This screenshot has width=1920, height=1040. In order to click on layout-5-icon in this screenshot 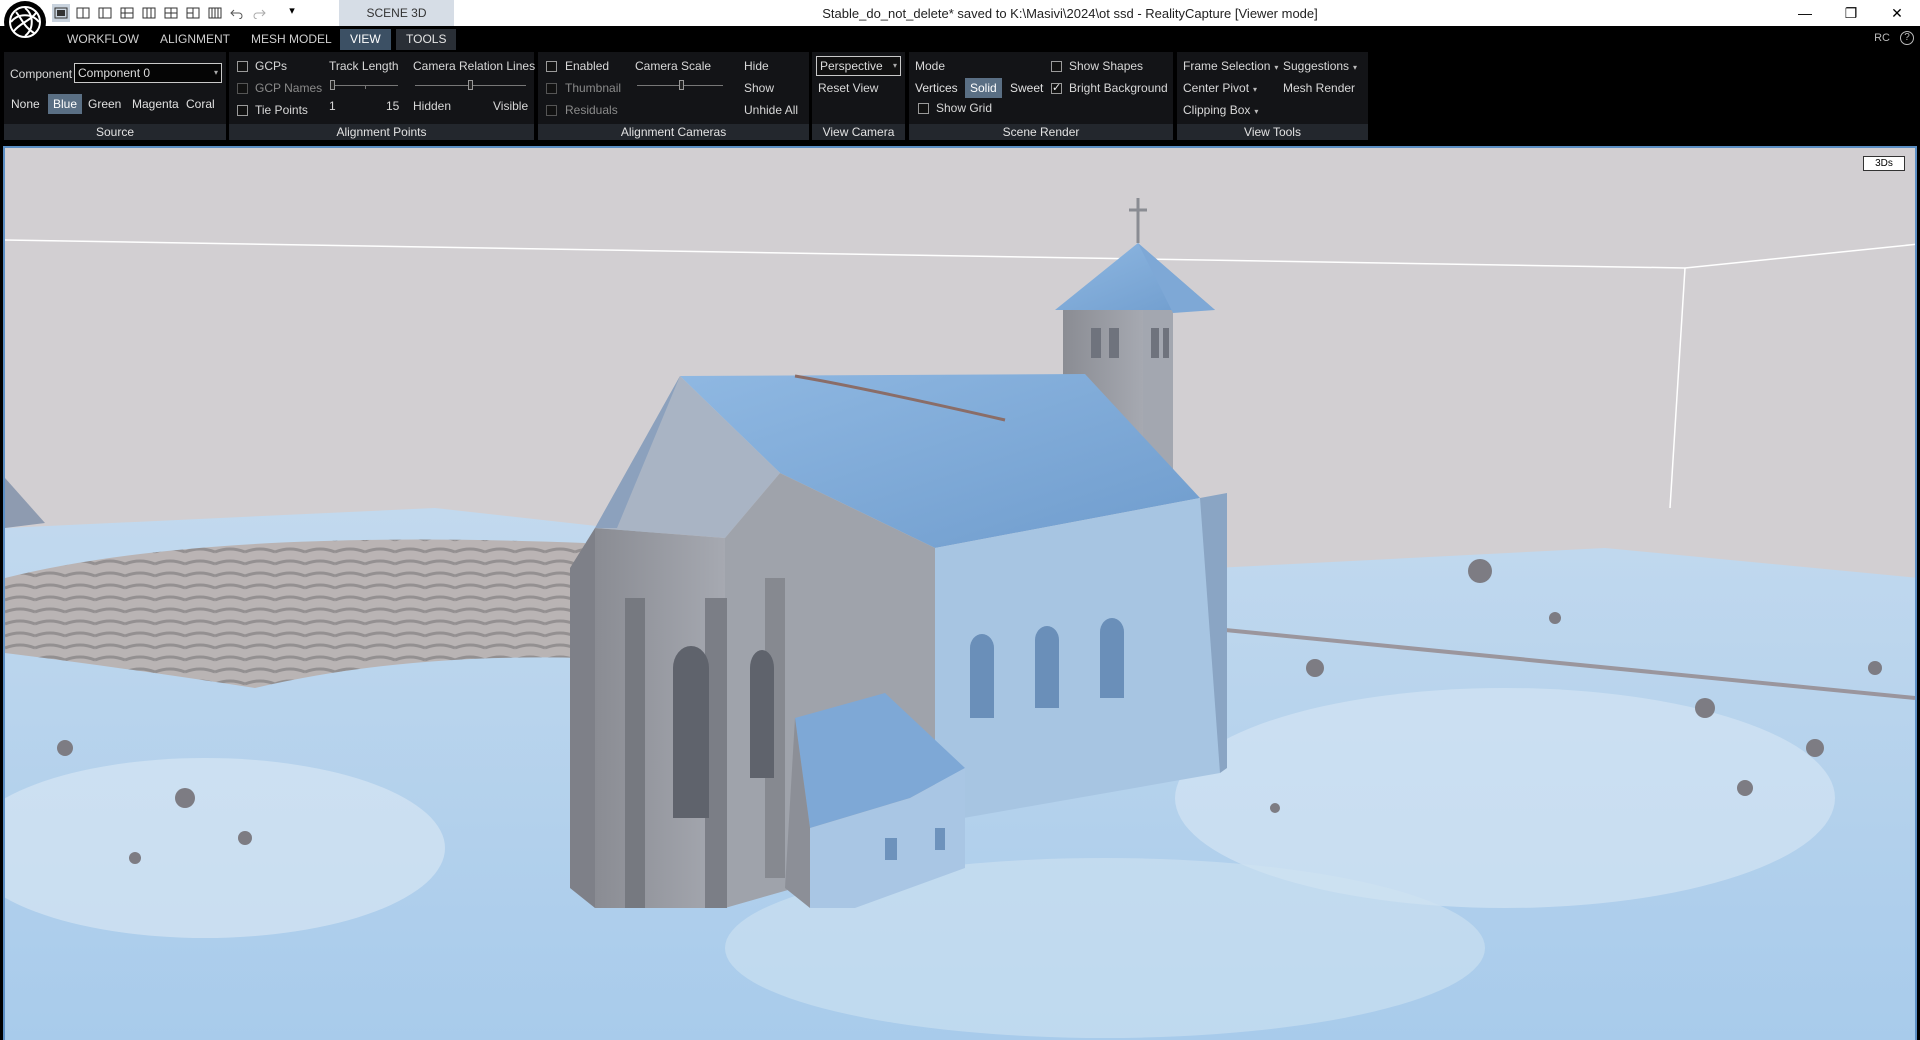, I will do `click(149, 13)`.